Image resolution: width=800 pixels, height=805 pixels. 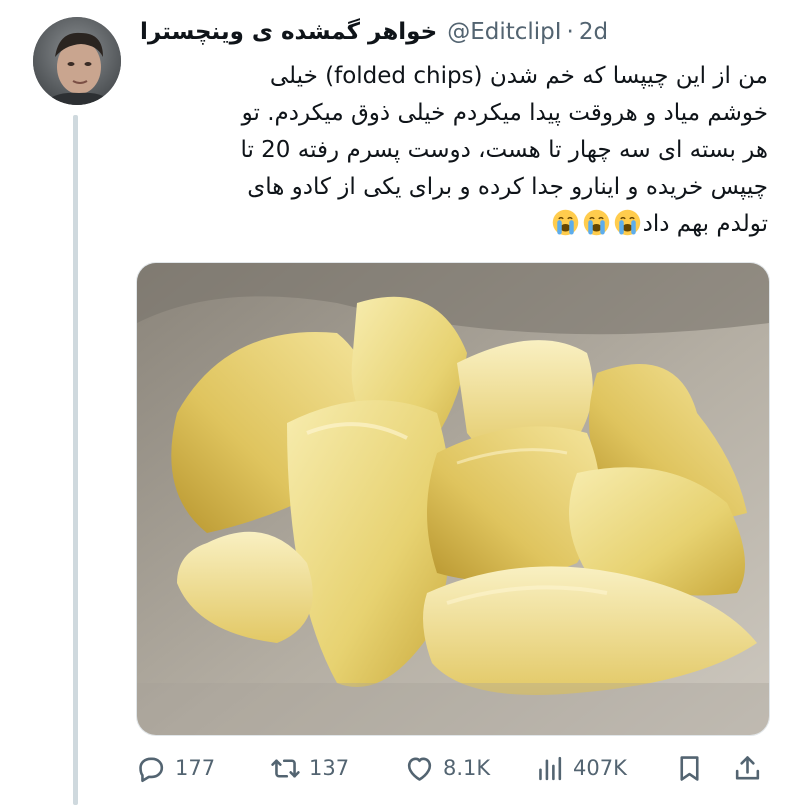 I want to click on avatar-photo, so click(x=77, y=61).